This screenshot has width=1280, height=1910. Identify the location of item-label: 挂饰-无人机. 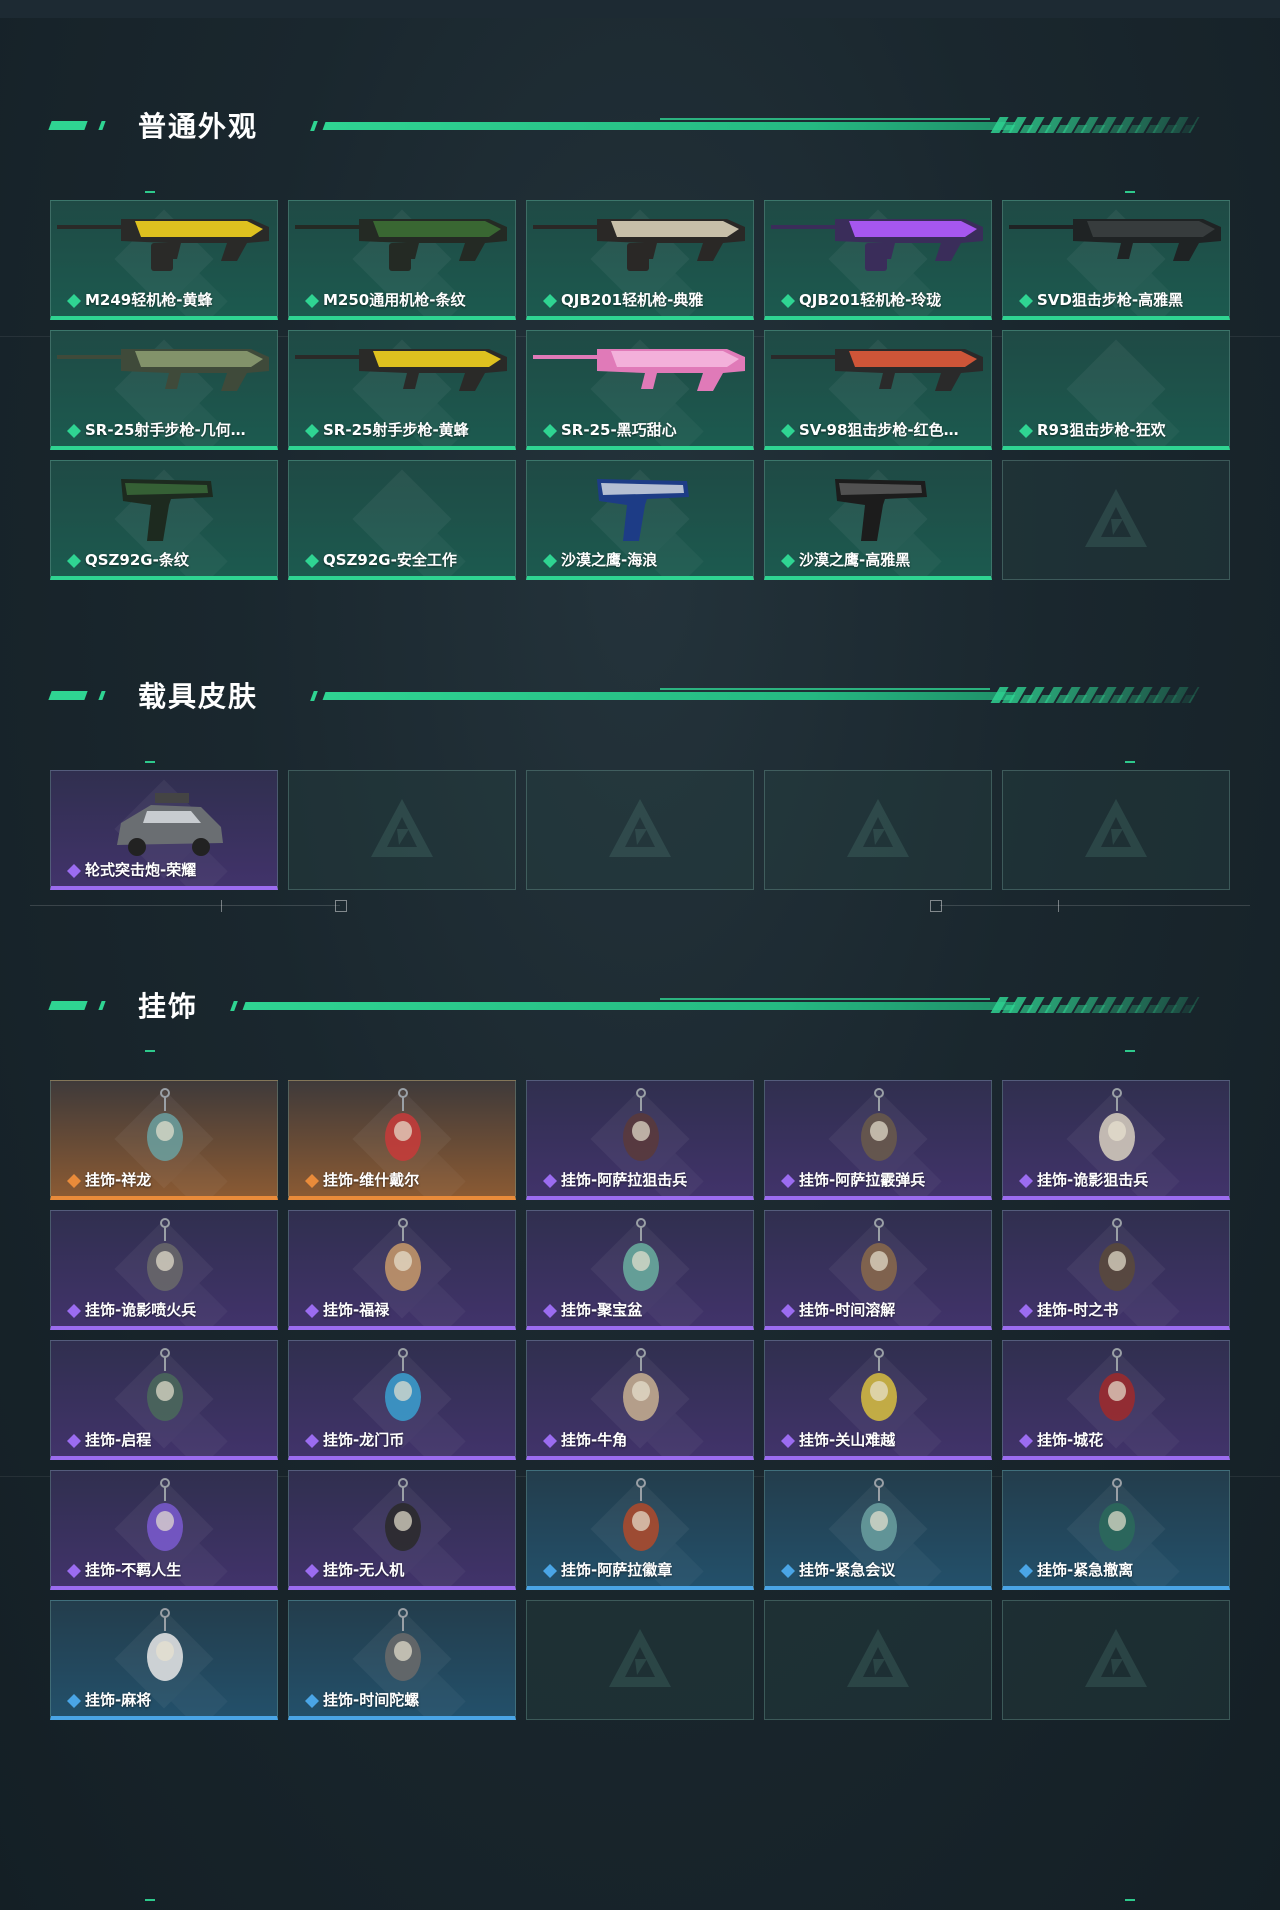
(364, 1570).